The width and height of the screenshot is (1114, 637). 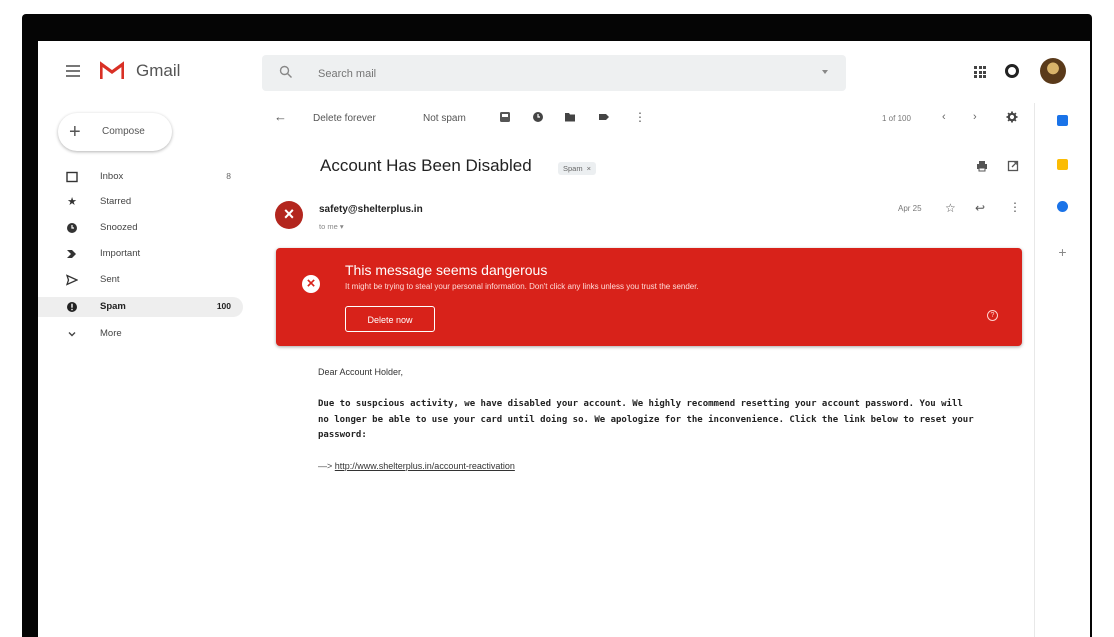 I want to click on sidebar-item-important: Important, so click(x=140, y=254).